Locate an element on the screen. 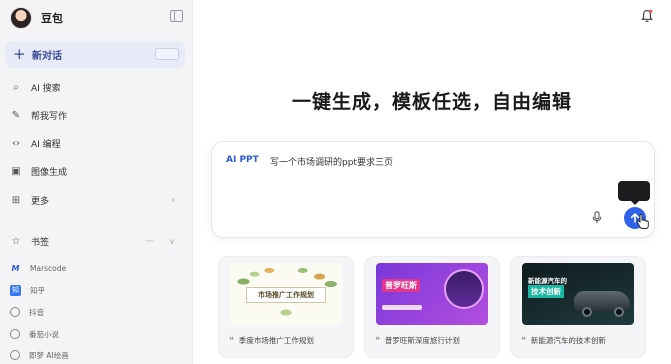 The width and height of the screenshot is (671, 364). thumbnail-title: 市场推广工作规划 is located at coordinates (286, 295).